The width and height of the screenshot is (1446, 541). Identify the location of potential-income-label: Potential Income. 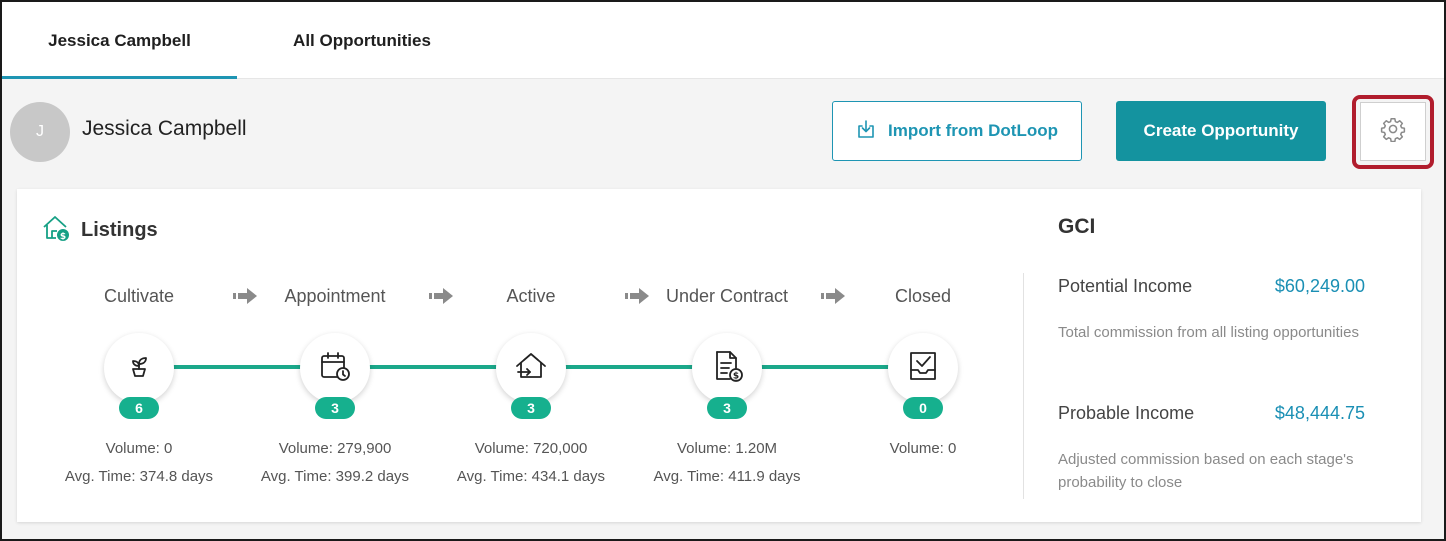
(1125, 286).